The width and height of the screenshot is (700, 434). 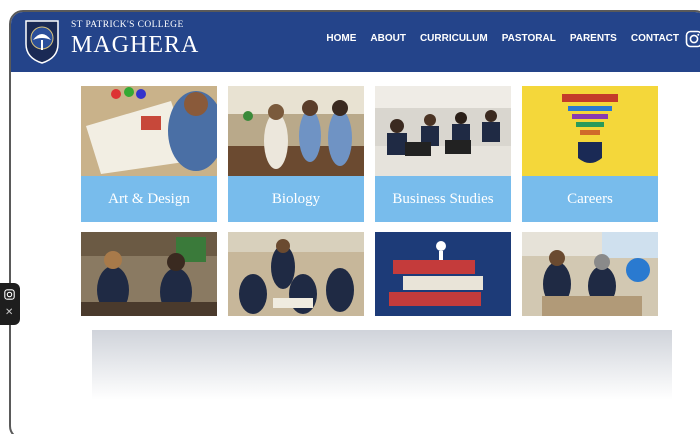 I want to click on classroom-group-photo, so click(x=296, y=274).